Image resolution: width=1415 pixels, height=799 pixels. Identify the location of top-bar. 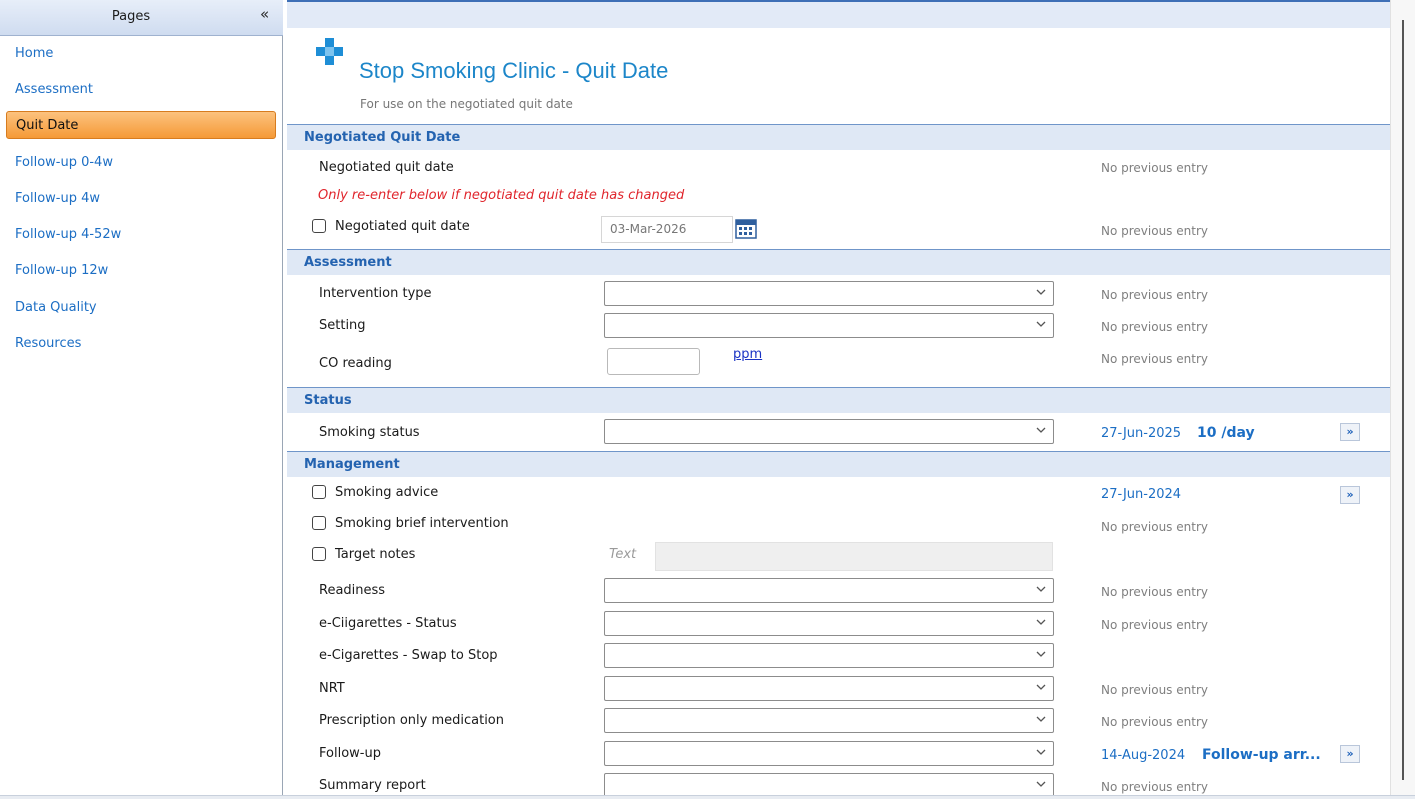
(838, 14).